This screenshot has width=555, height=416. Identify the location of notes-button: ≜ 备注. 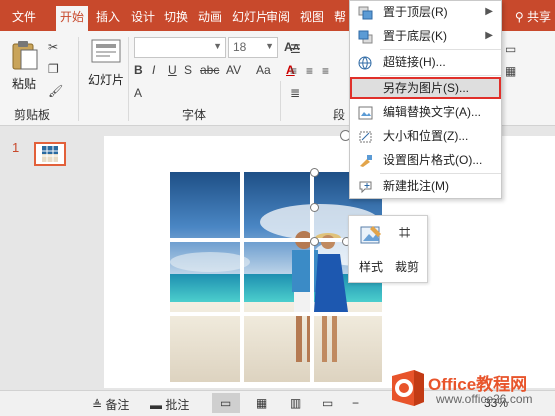
(110, 404).